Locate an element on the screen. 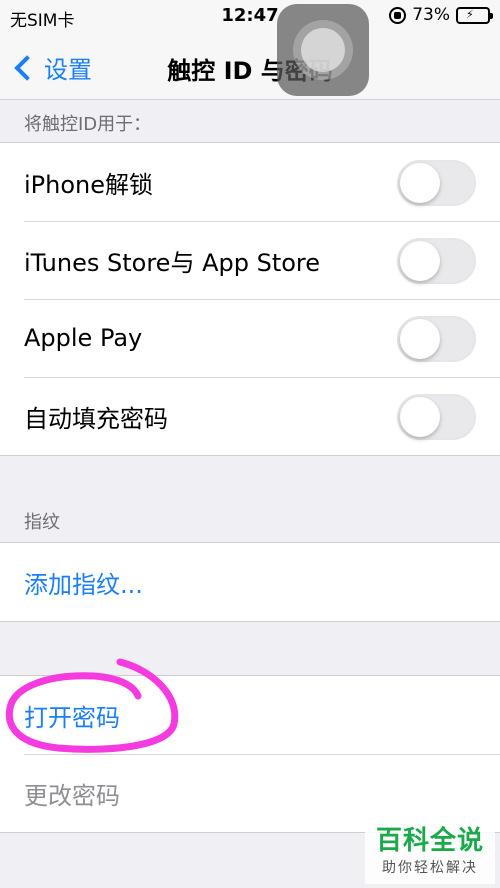  autofill-passwords-toggle is located at coordinates (436, 417).